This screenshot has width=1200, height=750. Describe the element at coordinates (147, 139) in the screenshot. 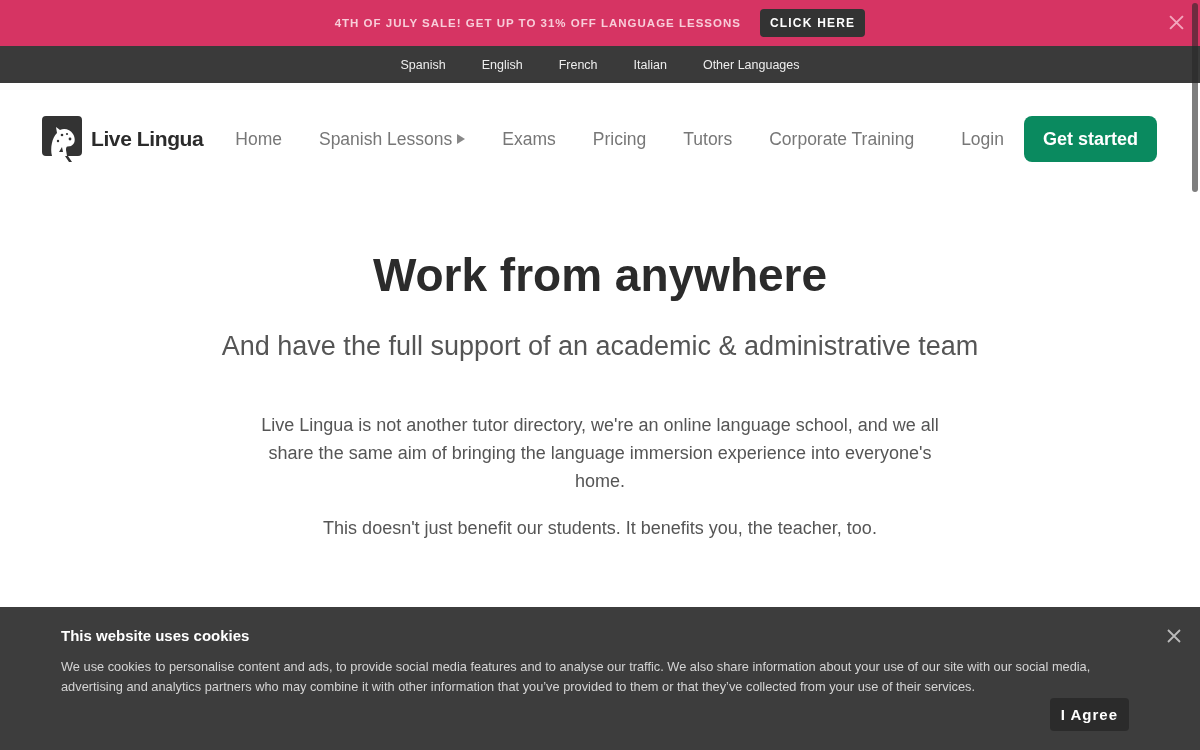

I see `logo-text: Live Lingua` at that location.